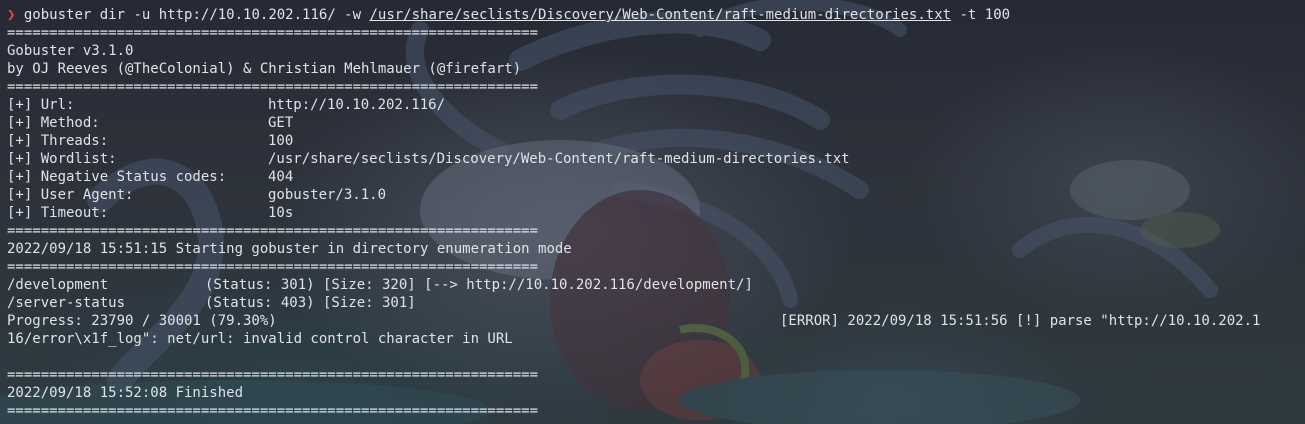 This screenshot has width=1305, height=424. I want to click on config-row: [+] Threads: 100, so click(656, 141).